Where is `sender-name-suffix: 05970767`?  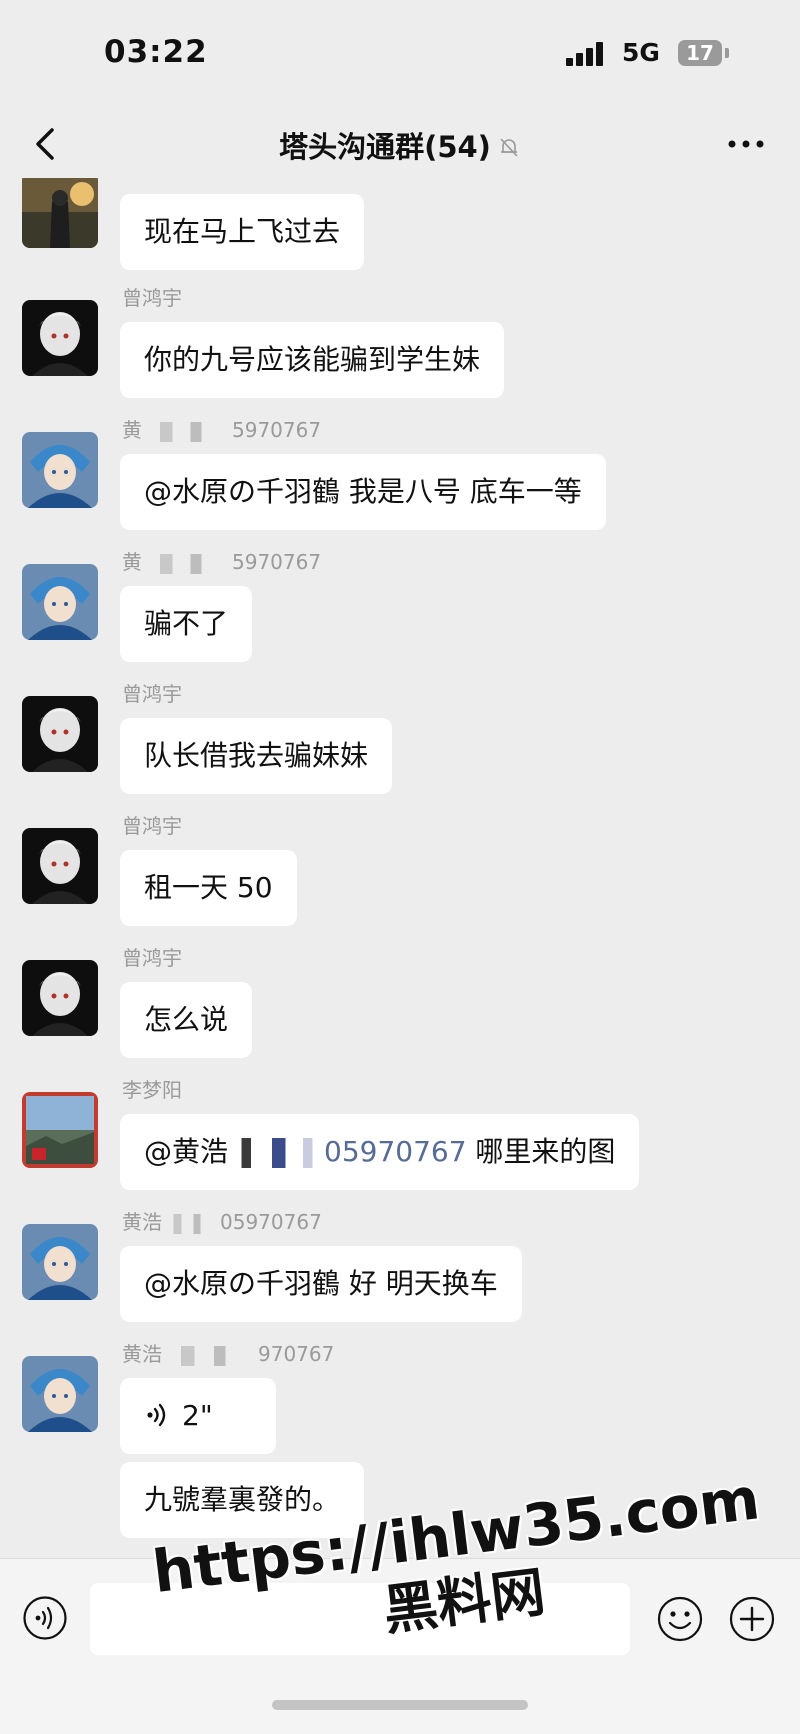
sender-name-suffix: 05970767 is located at coordinates (271, 1222).